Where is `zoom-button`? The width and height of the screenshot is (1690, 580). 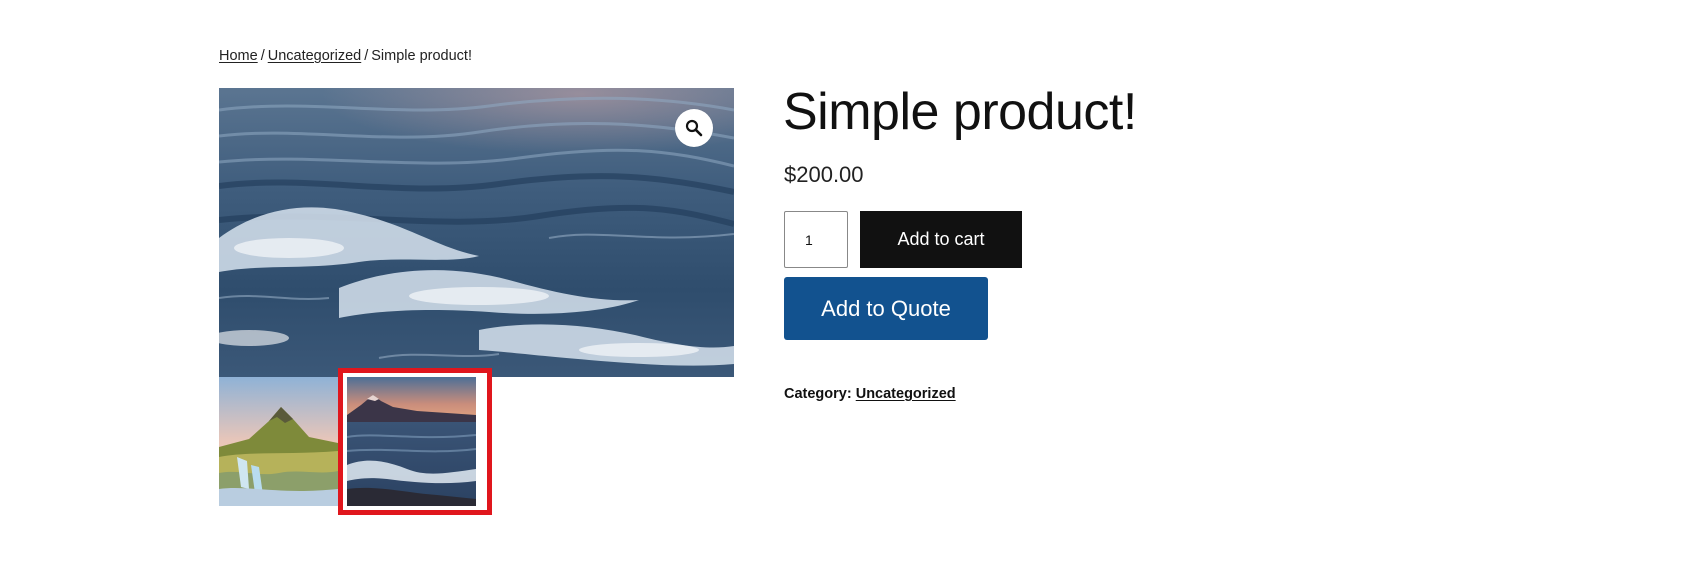
zoom-button is located at coordinates (694, 128).